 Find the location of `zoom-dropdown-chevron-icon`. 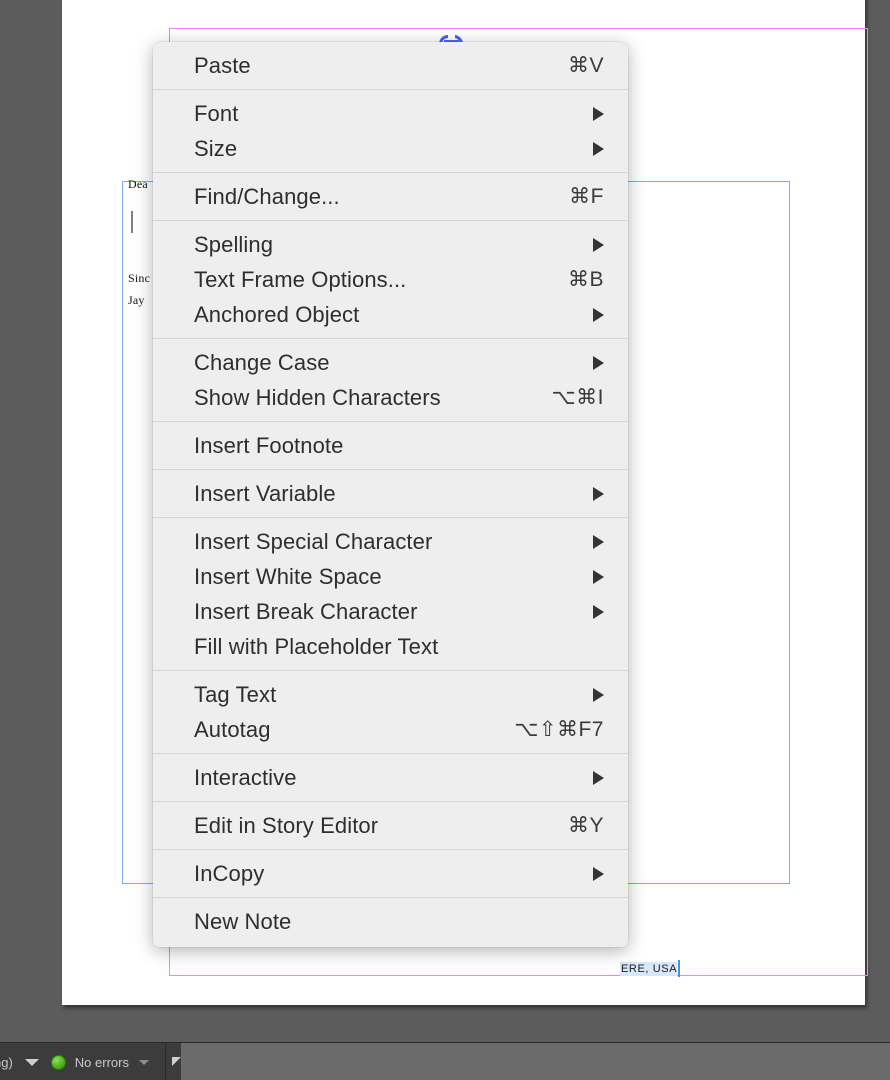

zoom-dropdown-chevron-icon is located at coordinates (31, 1062).